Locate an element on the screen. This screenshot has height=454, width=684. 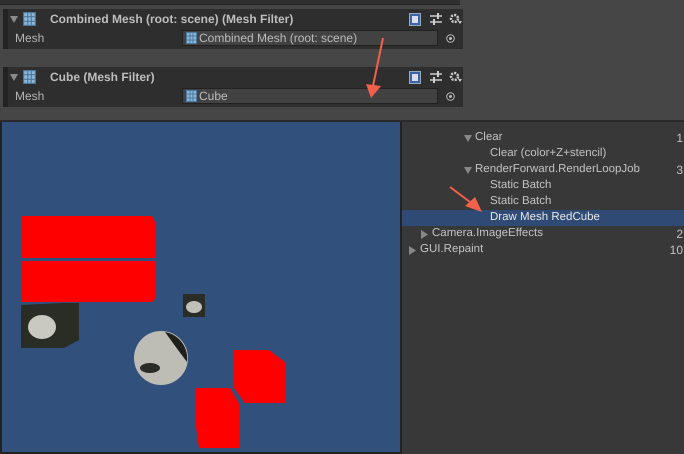
tree-row: Draw Mesh RedCube is located at coordinates (543, 218).